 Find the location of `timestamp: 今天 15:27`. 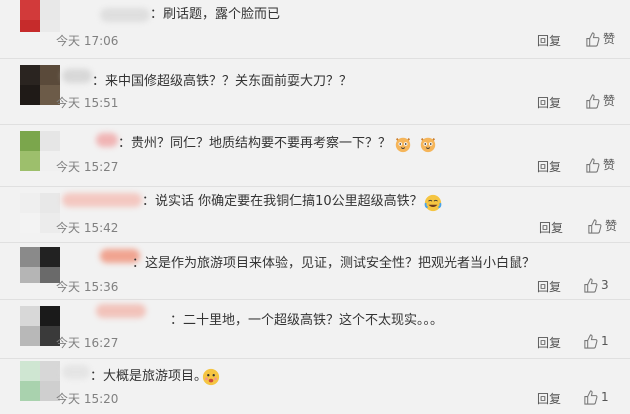

timestamp: 今天 15:27 is located at coordinates (87, 167).